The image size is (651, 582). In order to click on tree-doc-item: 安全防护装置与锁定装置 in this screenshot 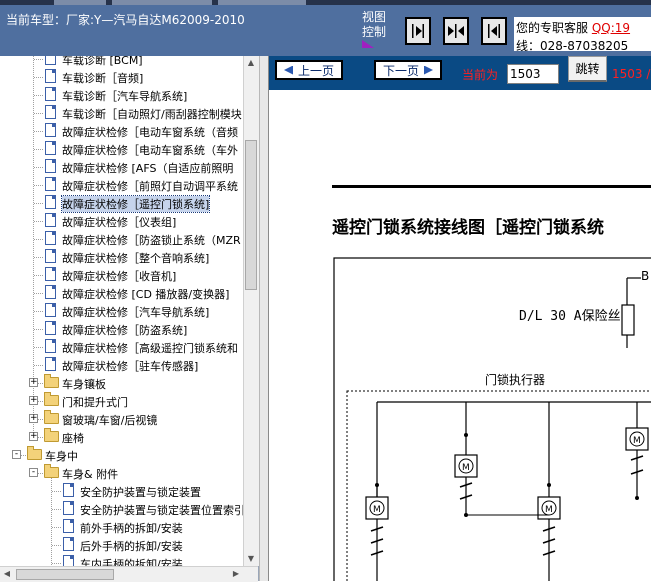, I will do `click(129, 491)`.